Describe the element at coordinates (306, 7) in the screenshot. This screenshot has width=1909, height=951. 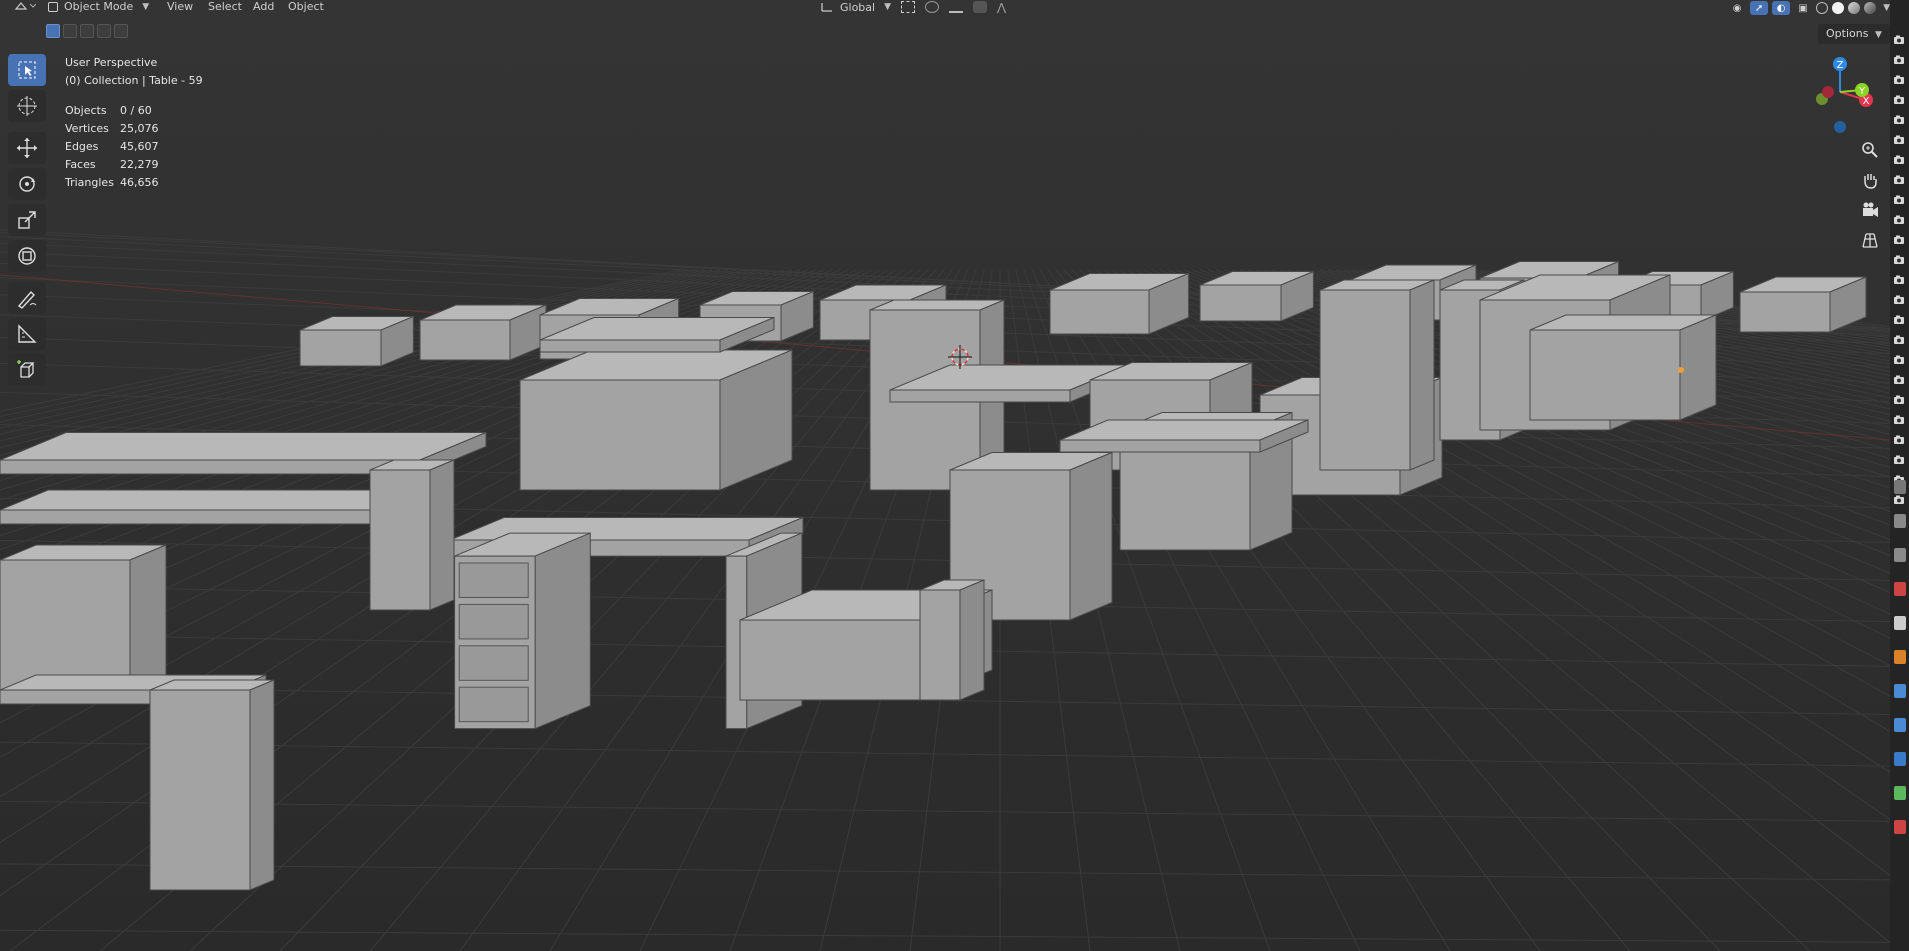
I see `menu-object: Object` at that location.